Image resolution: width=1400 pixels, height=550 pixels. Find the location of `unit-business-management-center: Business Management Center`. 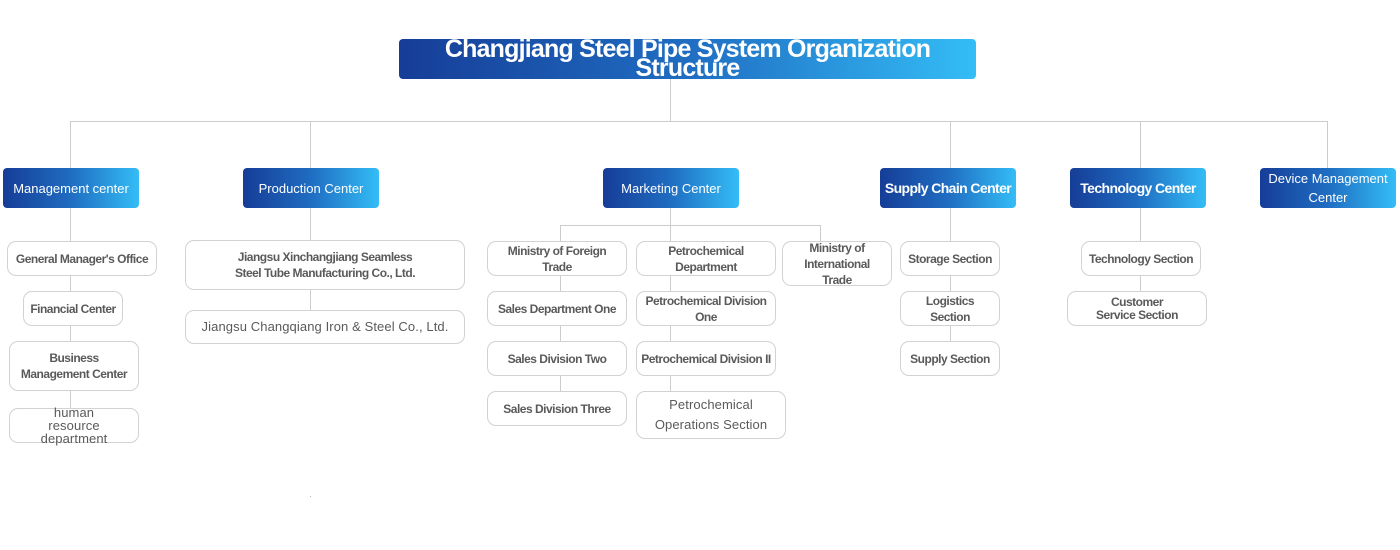

unit-business-management-center: Business Management Center is located at coordinates (74, 366).